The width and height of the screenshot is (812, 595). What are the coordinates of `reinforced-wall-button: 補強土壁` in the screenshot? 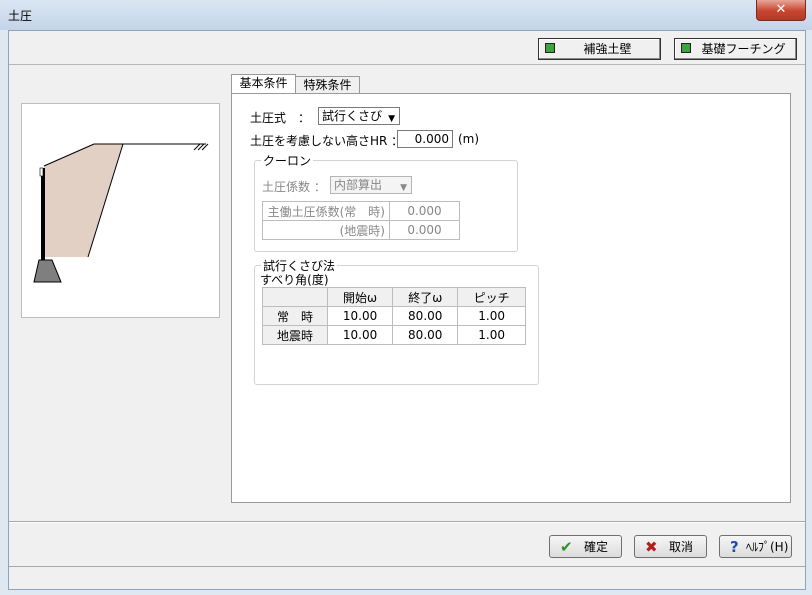 It's located at (599, 49).